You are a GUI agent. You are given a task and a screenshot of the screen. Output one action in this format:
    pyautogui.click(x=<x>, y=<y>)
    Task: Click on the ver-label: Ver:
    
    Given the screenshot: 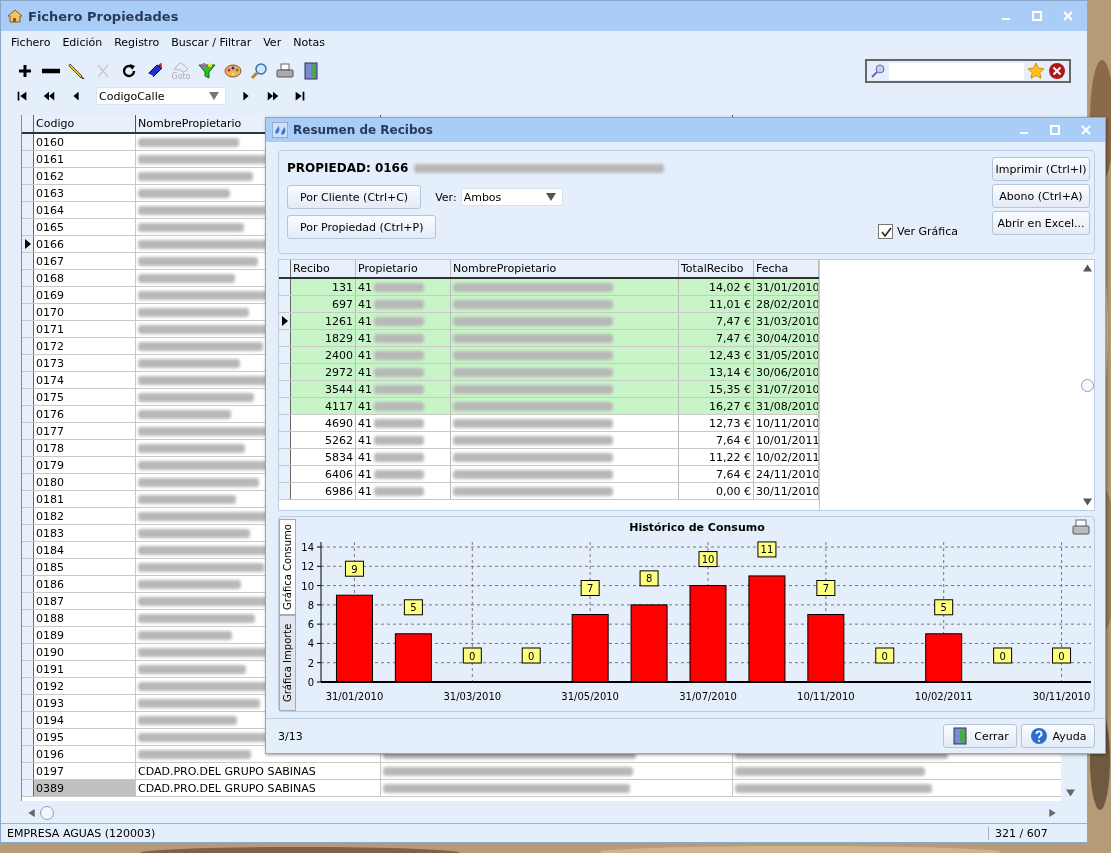 What is the action you would take?
    pyautogui.click(x=446, y=197)
    